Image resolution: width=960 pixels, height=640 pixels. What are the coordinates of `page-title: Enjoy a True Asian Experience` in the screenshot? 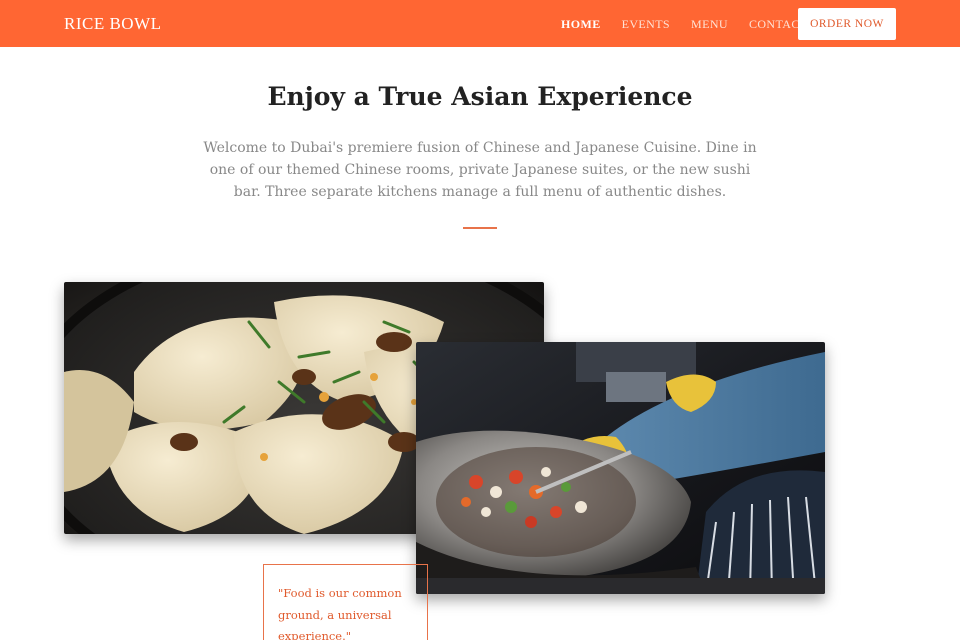 It's located at (480, 96).